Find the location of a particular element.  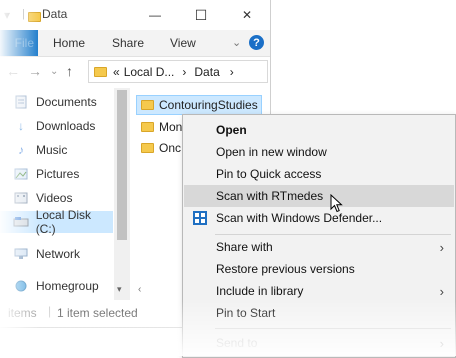

menu-item-label: Share with is located at coordinates (244, 247).